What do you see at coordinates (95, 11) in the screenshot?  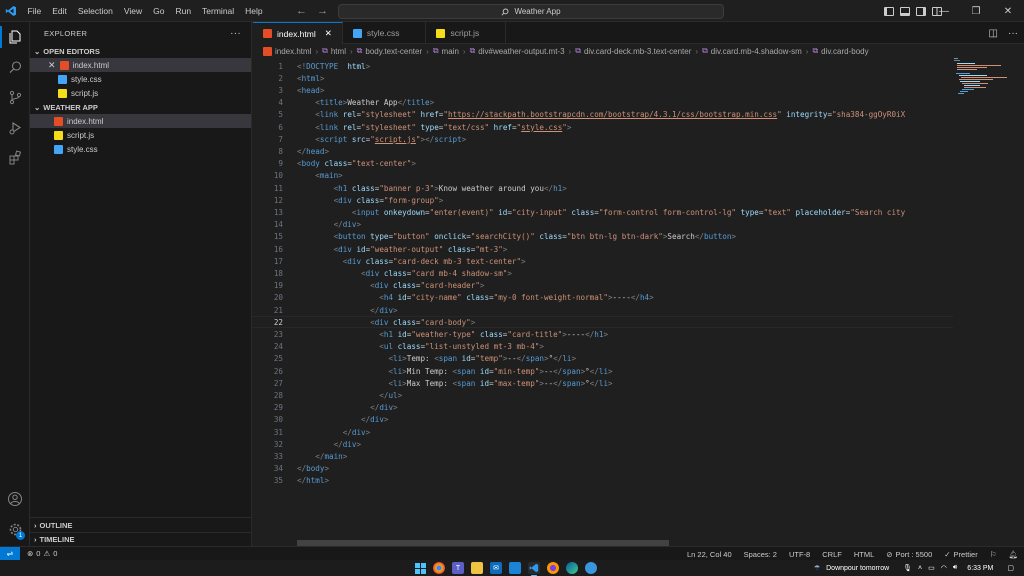 I see `menu-selection: Selection` at bounding box center [95, 11].